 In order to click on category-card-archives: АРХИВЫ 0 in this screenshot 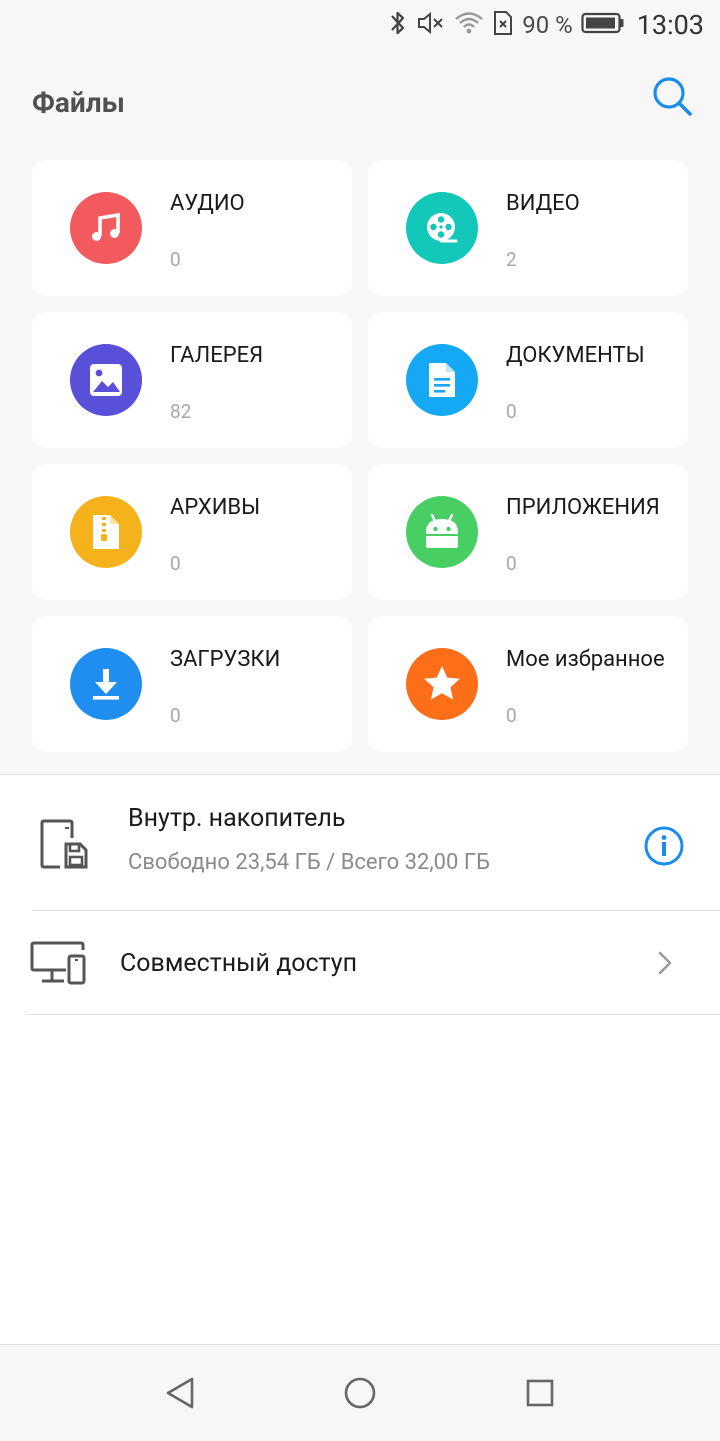, I will do `click(192, 532)`.